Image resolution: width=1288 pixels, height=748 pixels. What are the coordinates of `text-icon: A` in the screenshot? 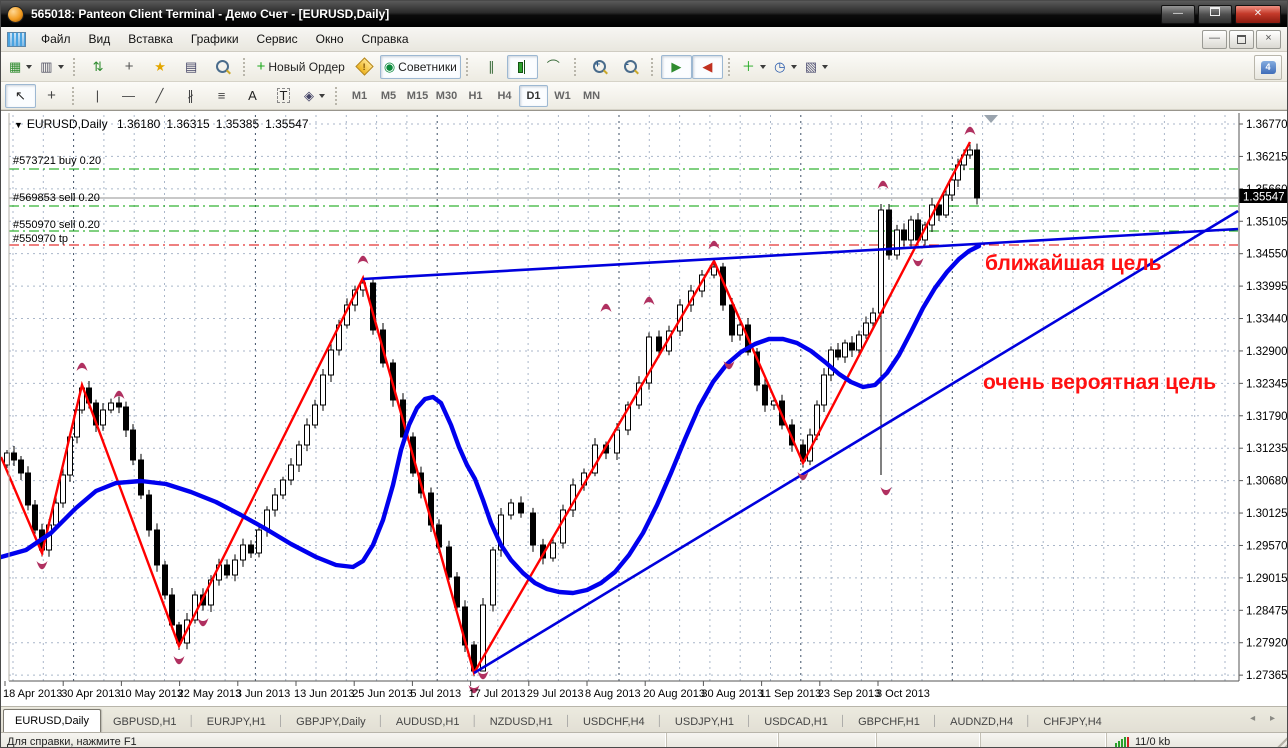 It's located at (252, 96).